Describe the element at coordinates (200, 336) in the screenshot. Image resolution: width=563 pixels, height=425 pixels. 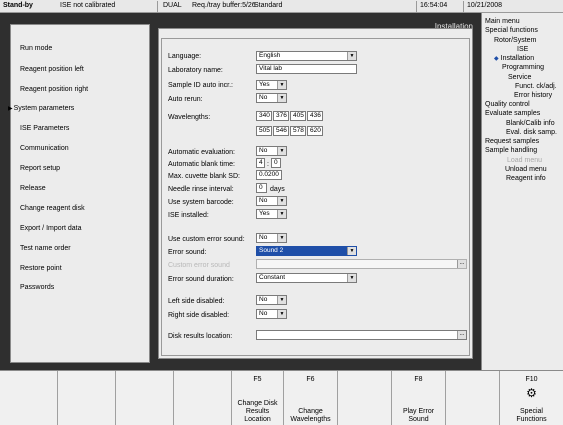
I see `disk-results-label: Disk results location:` at that location.